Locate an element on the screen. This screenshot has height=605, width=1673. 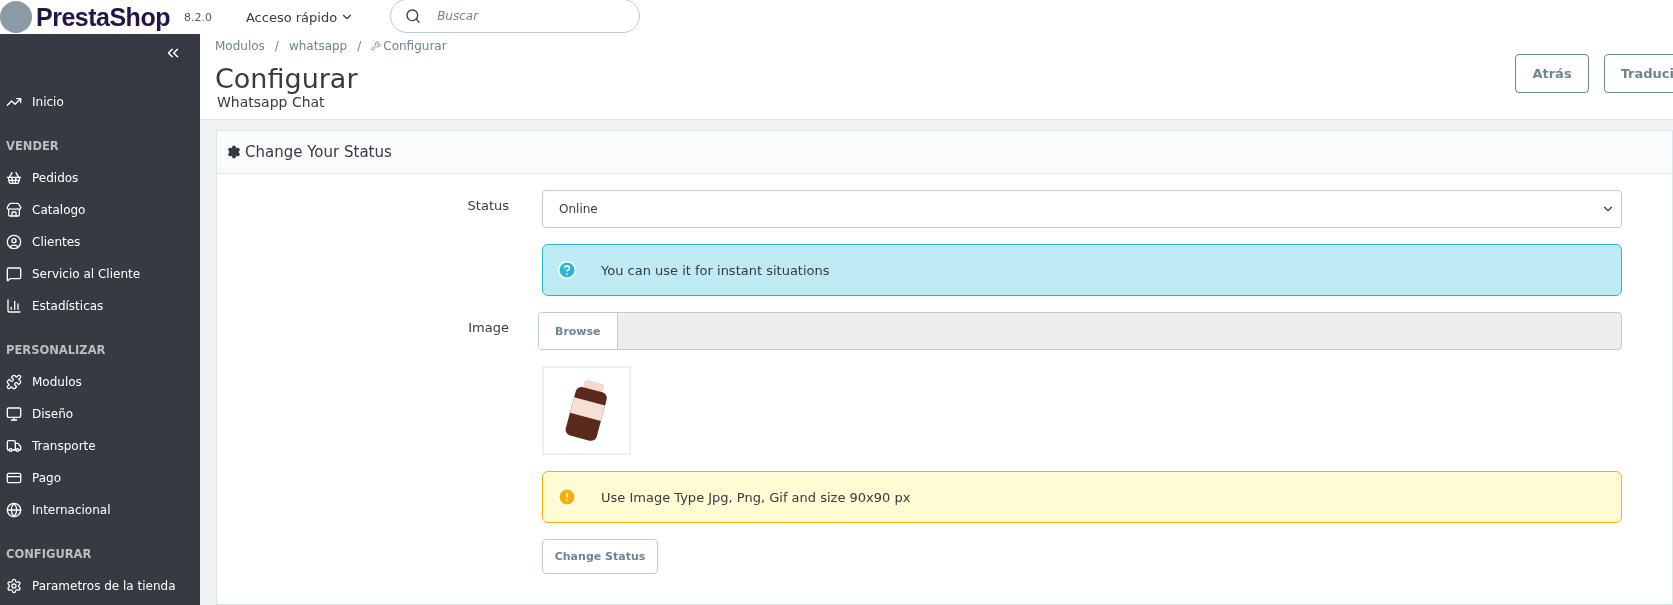
sidebar-item: Servicio al Cliente is located at coordinates (100, 274).